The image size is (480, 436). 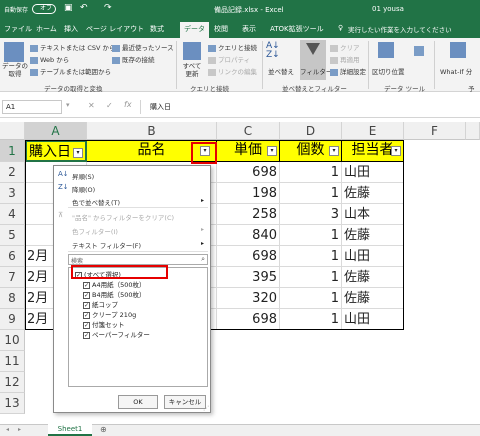 What do you see at coordinates (248, 193) in the screenshot?
I see `cell-price: 198` at bounding box center [248, 193].